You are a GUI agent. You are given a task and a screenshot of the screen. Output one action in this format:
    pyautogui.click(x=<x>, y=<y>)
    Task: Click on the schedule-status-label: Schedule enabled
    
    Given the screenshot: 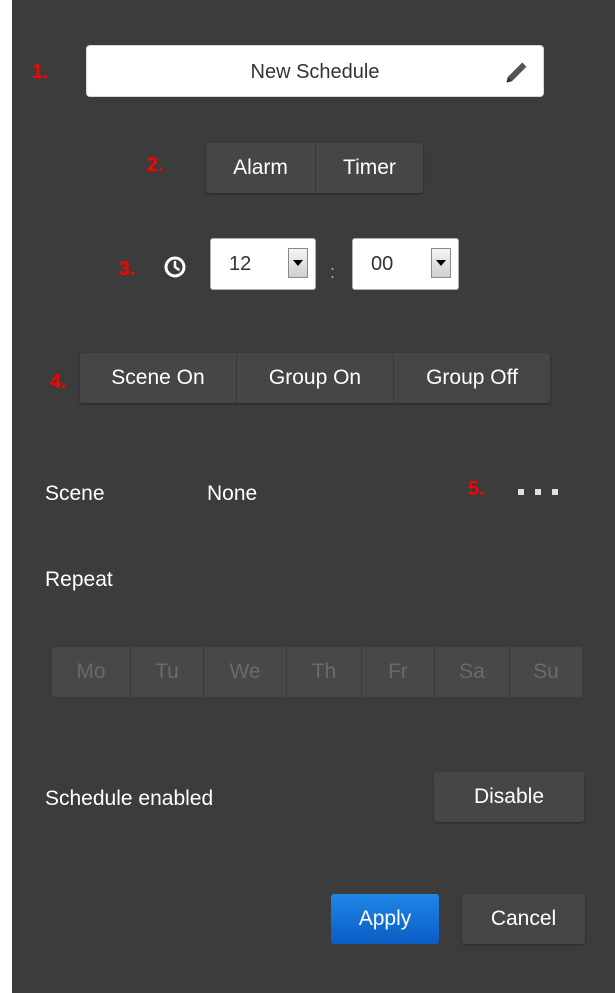 What is the action you would take?
    pyautogui.click(x=129, y=798)
    